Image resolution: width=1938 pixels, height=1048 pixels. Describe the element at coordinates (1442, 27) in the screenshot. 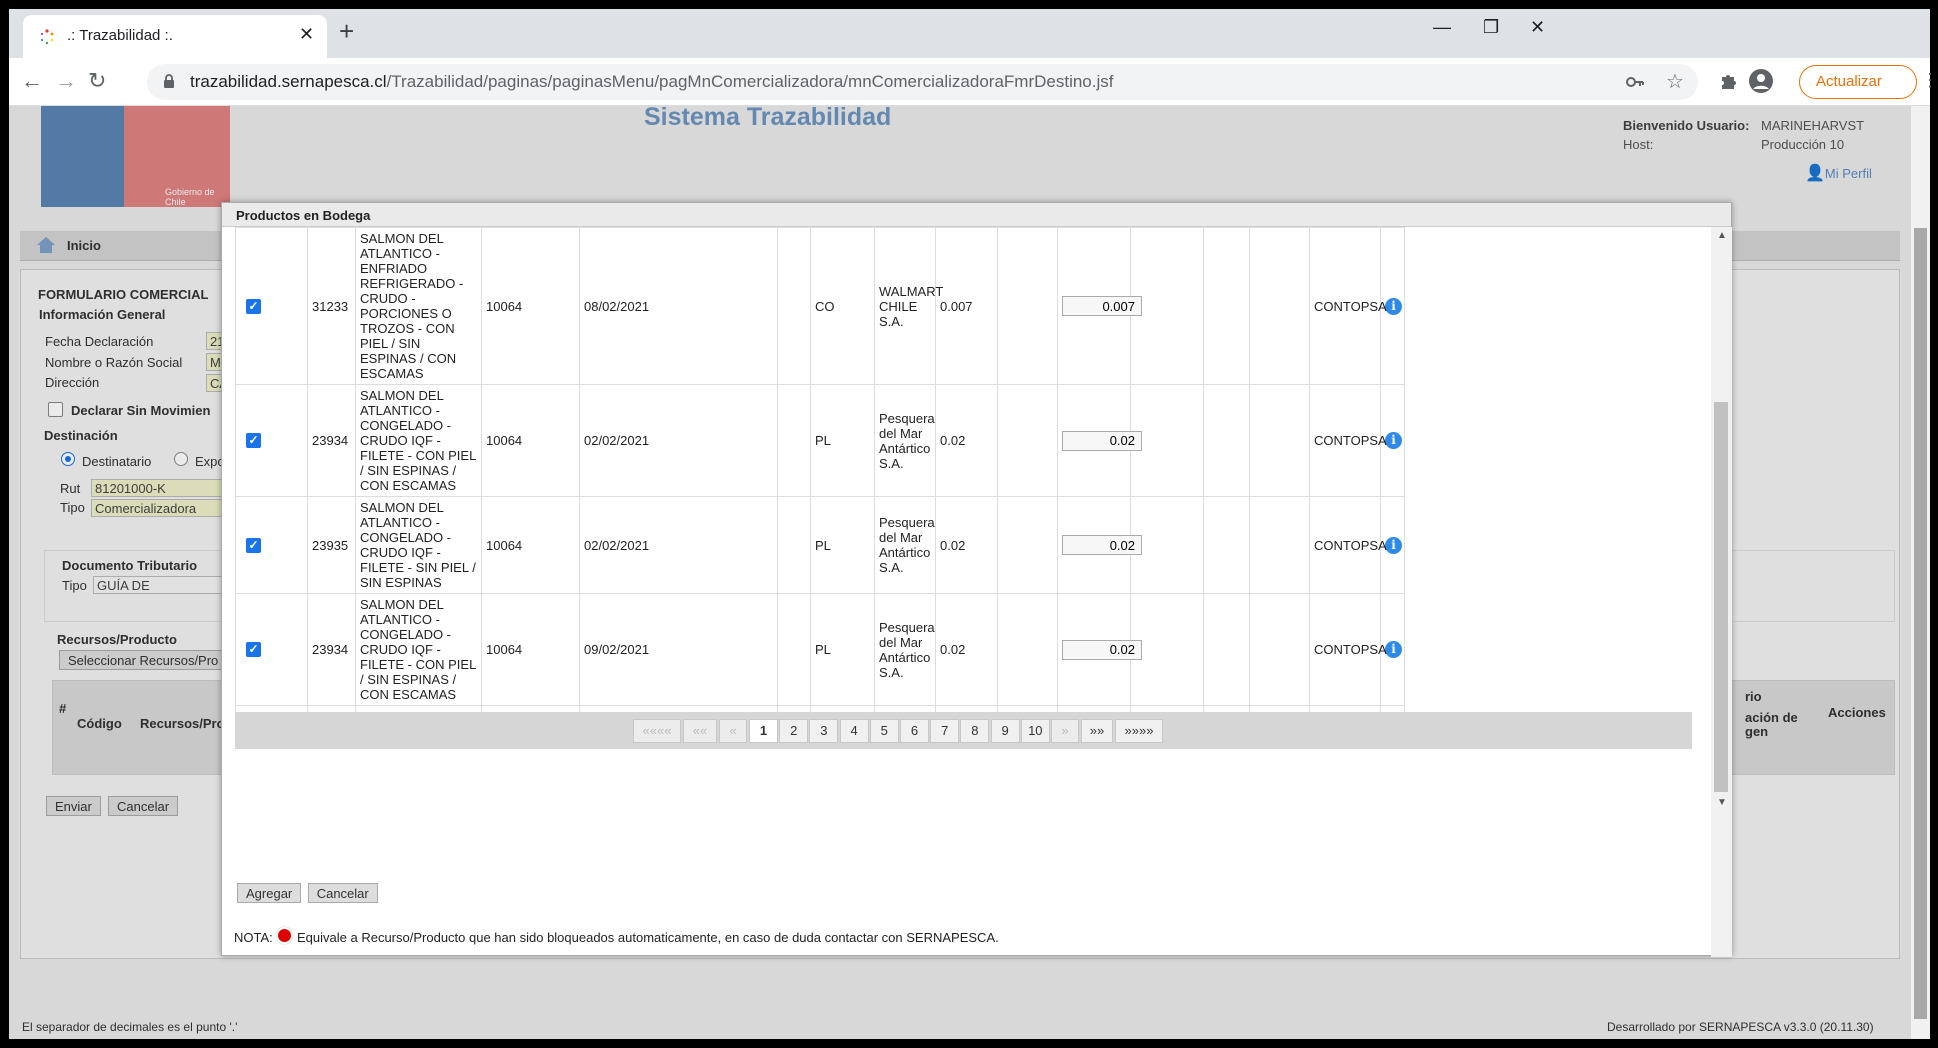

I see `minimize-icon: —` at that location.